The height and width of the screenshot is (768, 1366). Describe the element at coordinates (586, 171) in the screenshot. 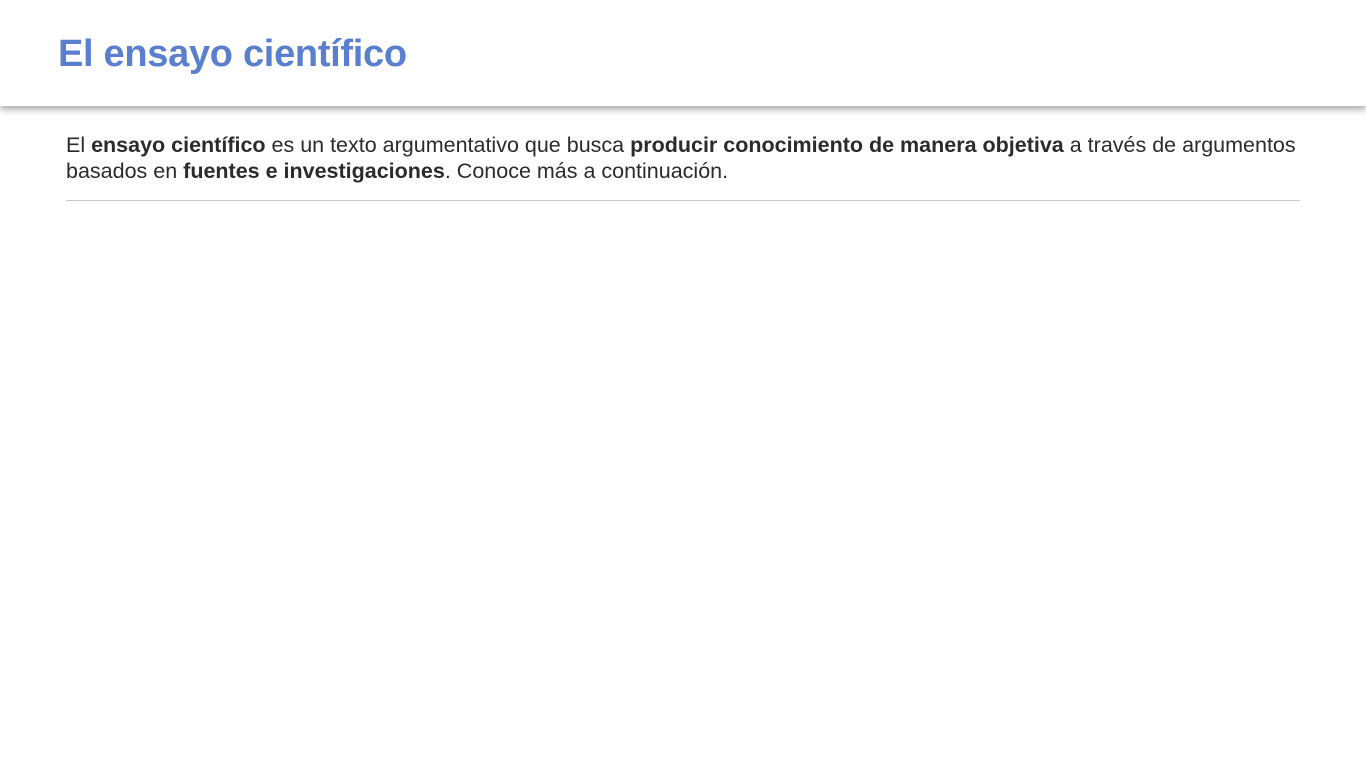

I see `intro-text: . Conoce más a continuación.` at that location.